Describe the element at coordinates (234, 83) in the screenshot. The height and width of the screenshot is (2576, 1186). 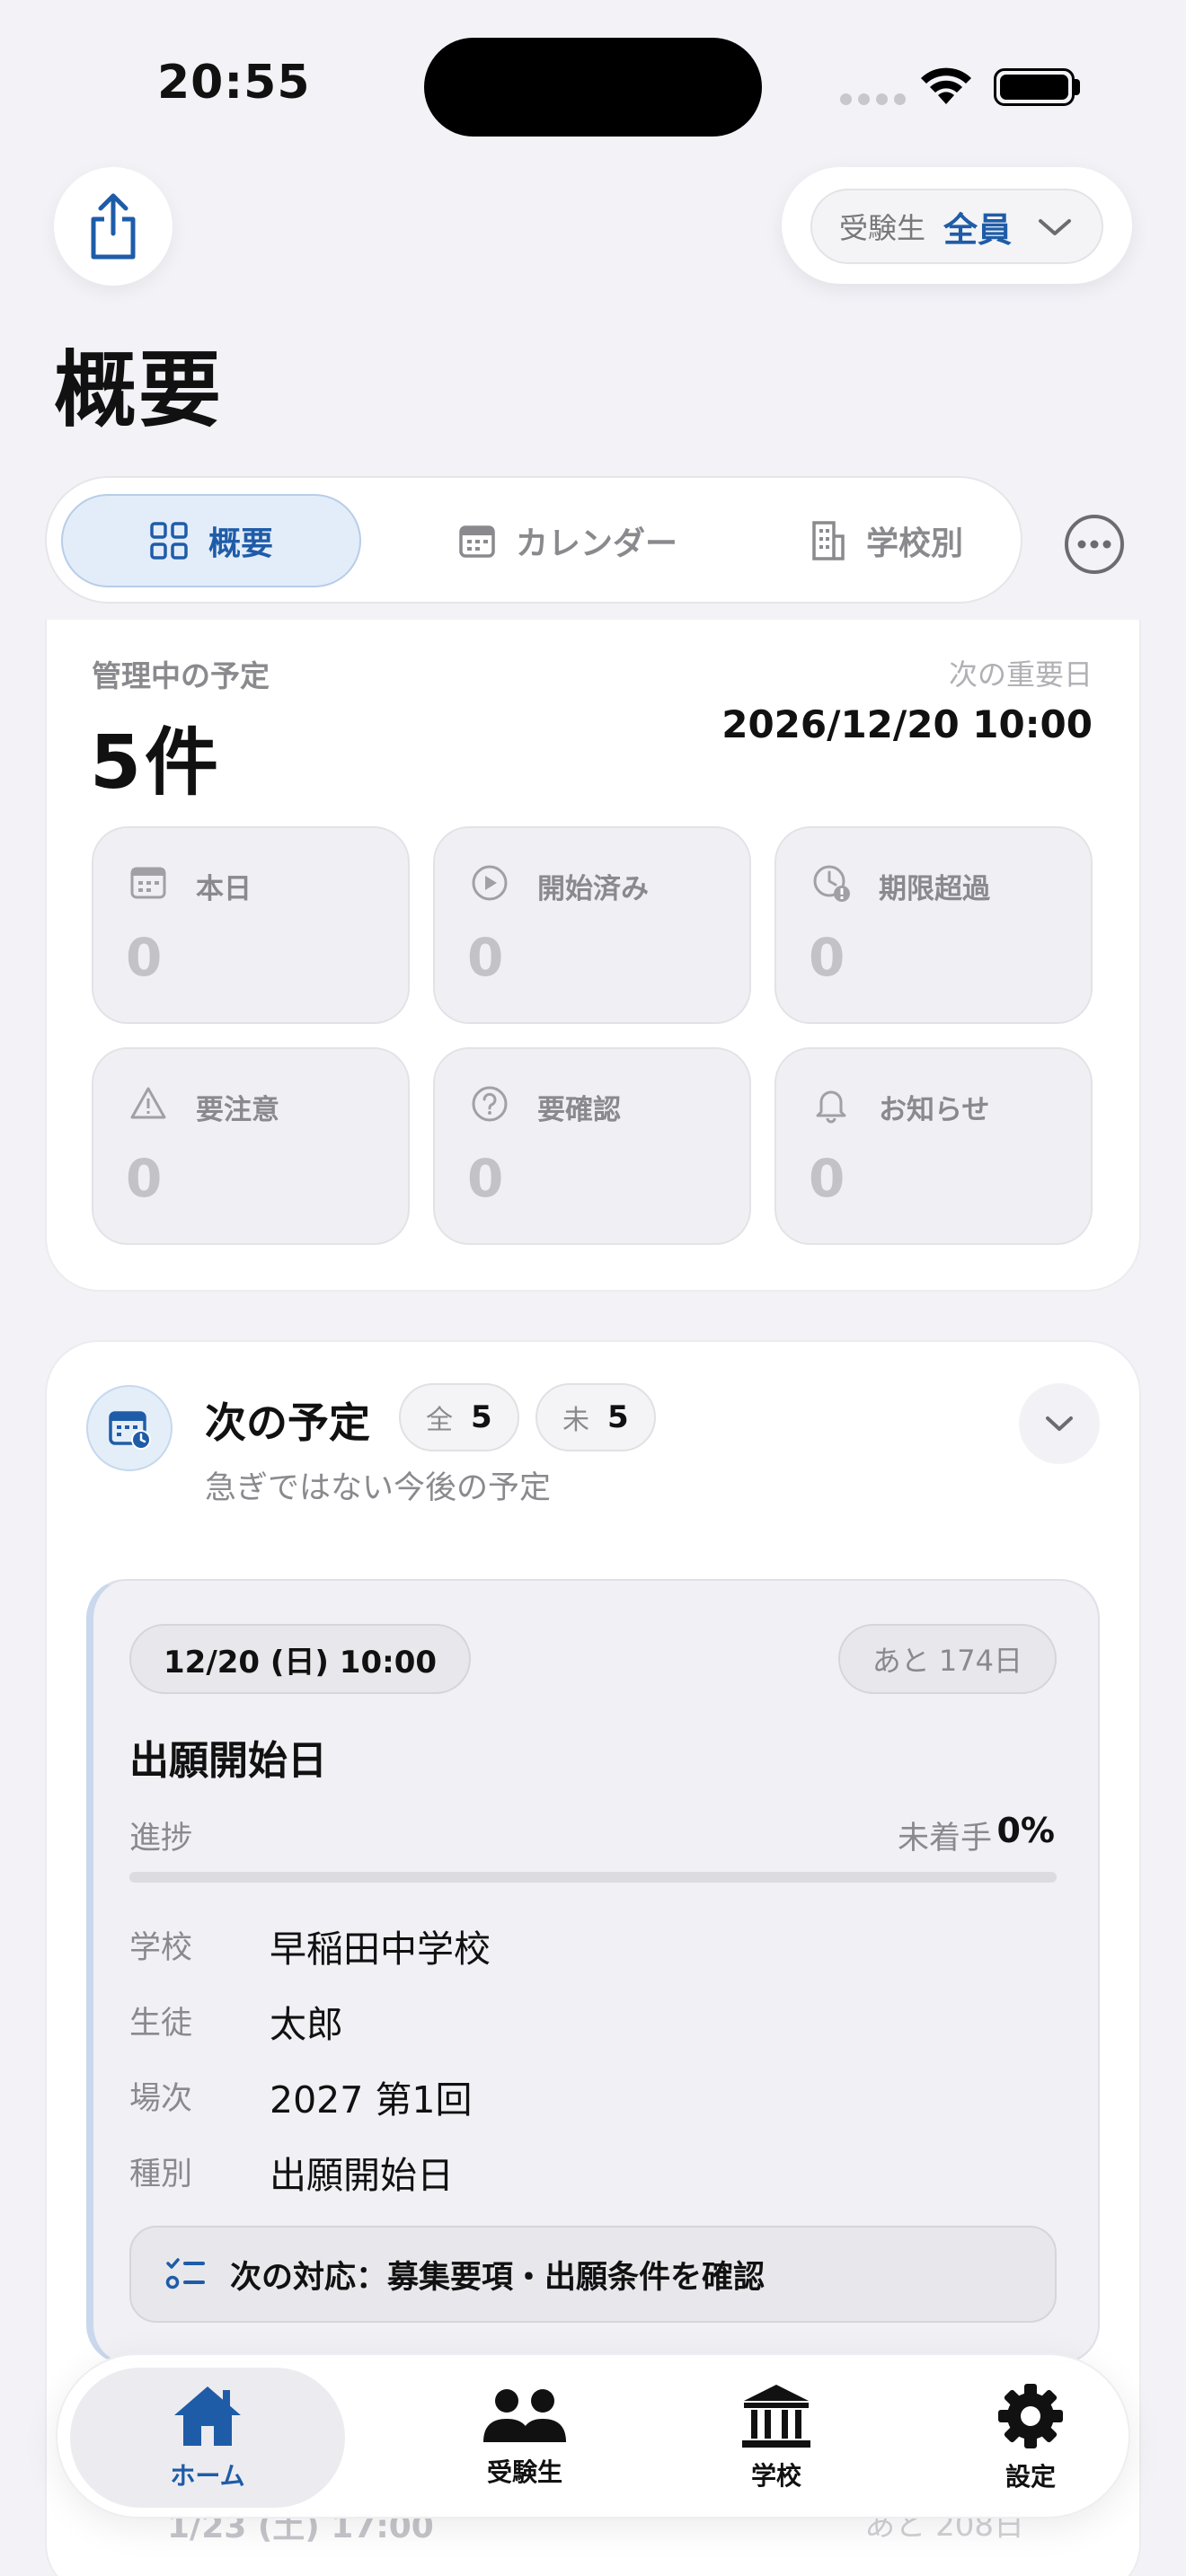
I see `status-time: 20:55` at that location.